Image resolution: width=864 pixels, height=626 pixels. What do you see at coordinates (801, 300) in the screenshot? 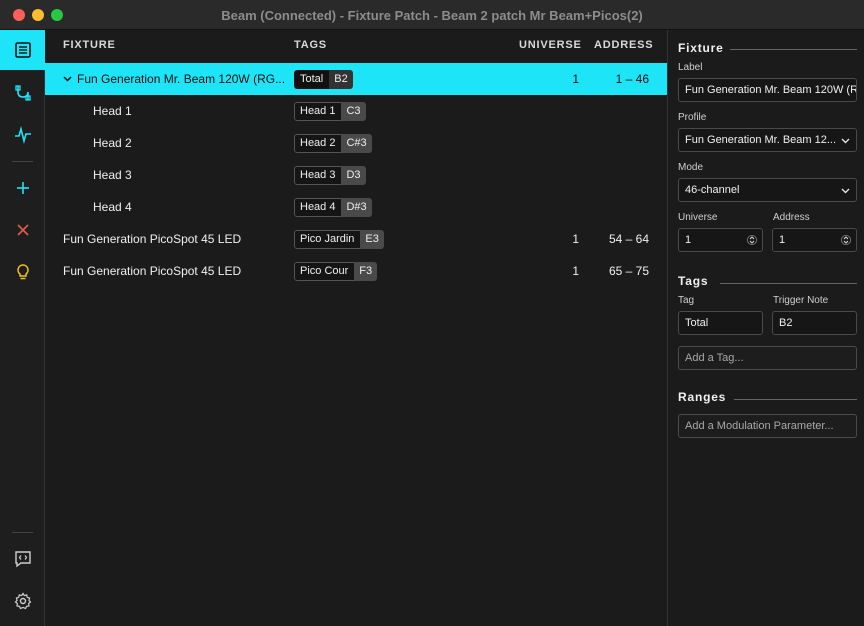
I see `trigger-note-field-label: Trigger Note` at bounding box center [801, 300].